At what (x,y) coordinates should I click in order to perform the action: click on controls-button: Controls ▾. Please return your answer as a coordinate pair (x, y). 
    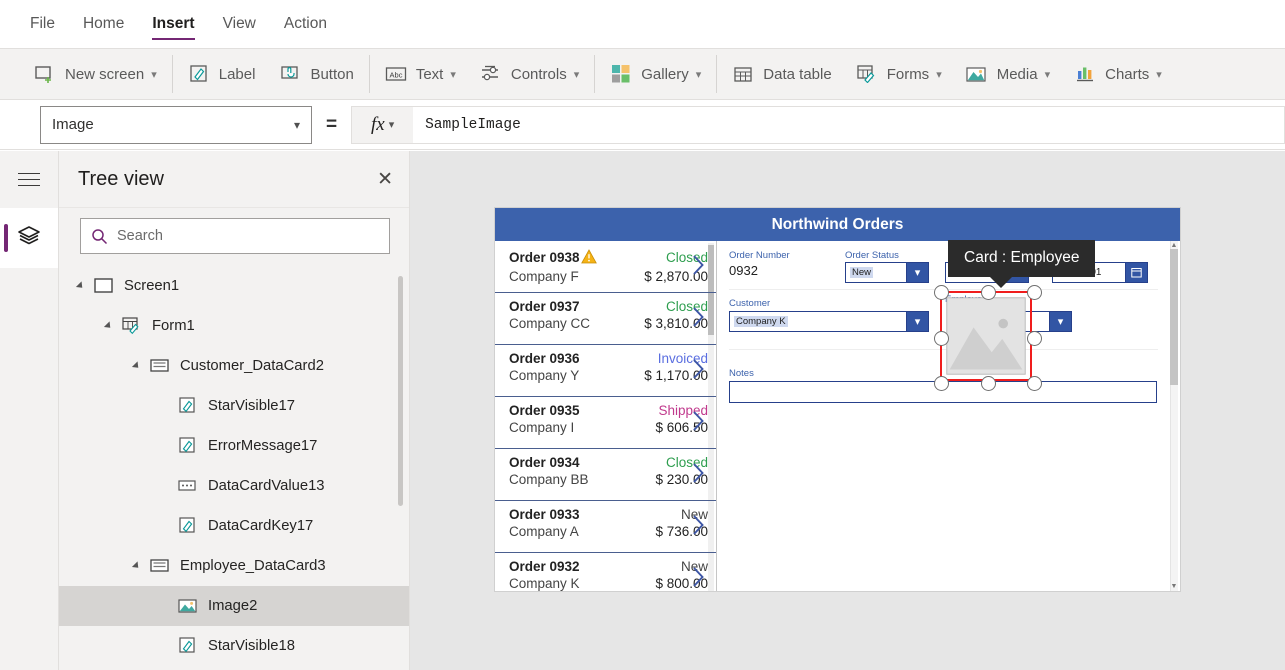
    Looking at the image, I should click on (529, 74).